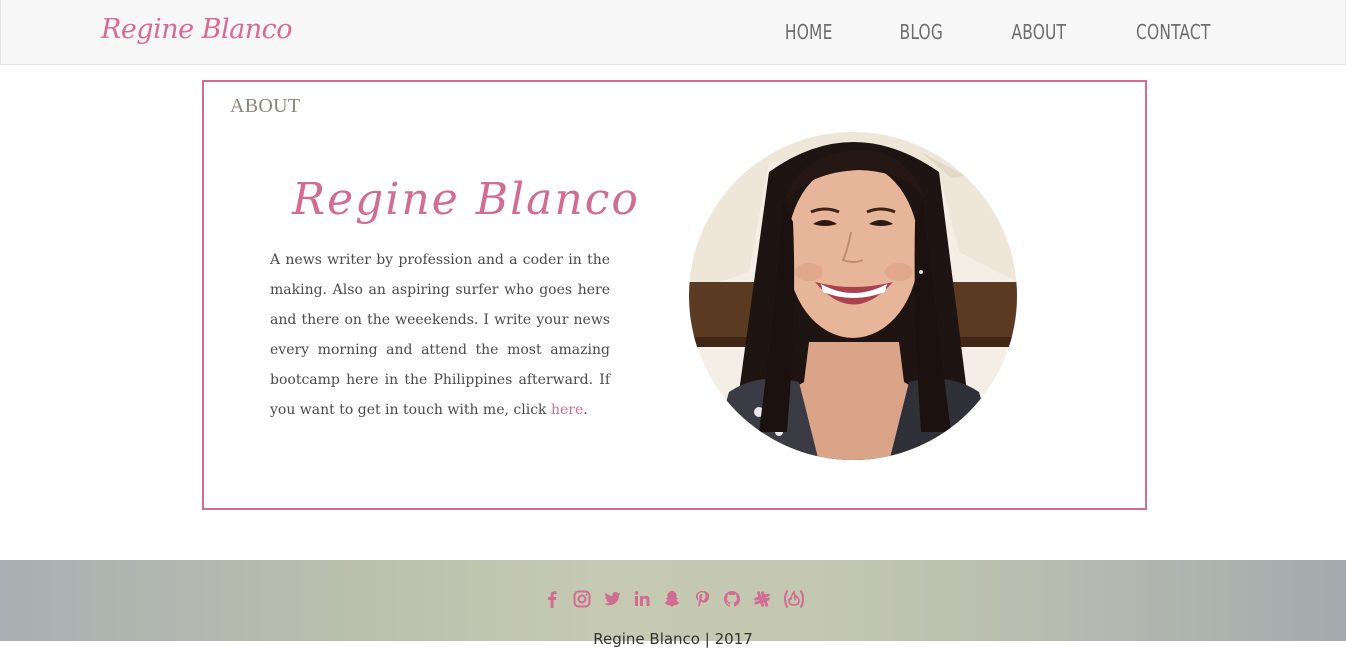  What do you see at coordinates (921, 32) in the screenshot?
I see `nav-blog: BLOG` at bounding box center [921, 32].